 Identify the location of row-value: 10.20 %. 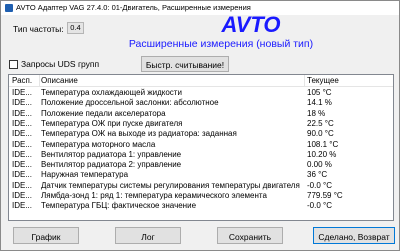
(322, 154).